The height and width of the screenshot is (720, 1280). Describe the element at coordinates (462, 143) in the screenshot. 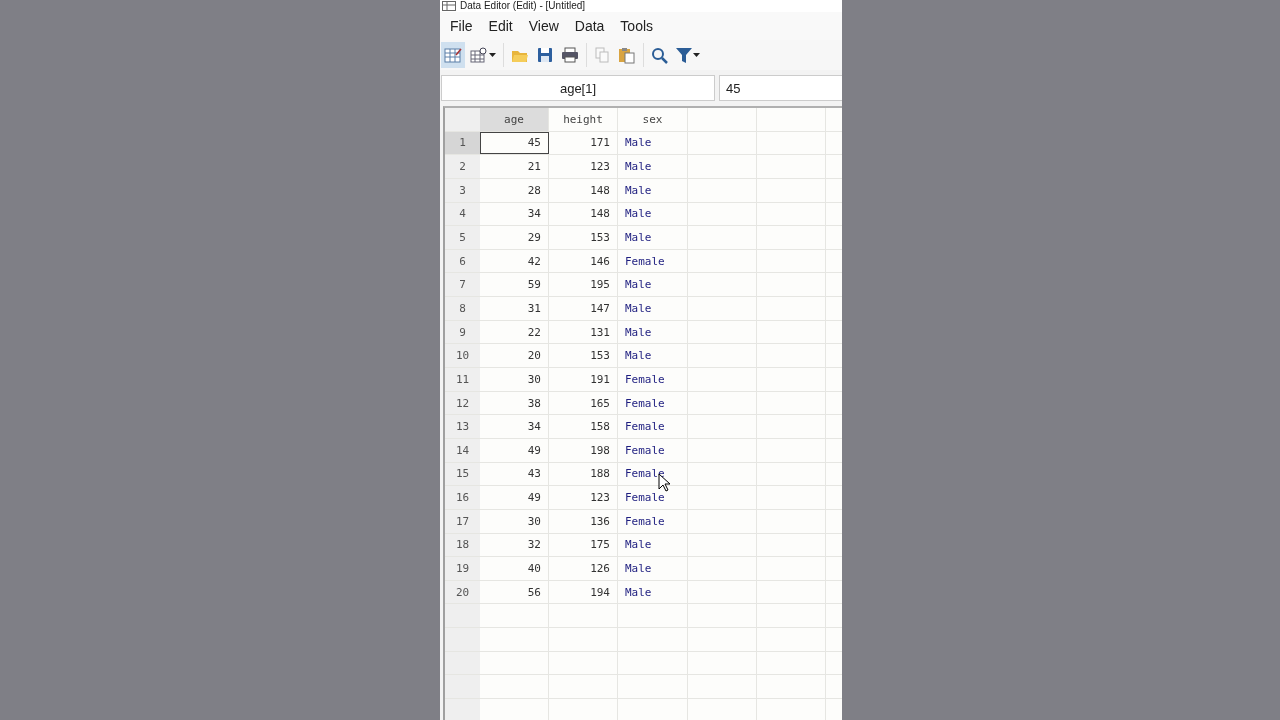

I see `row-header: 1` at that location.